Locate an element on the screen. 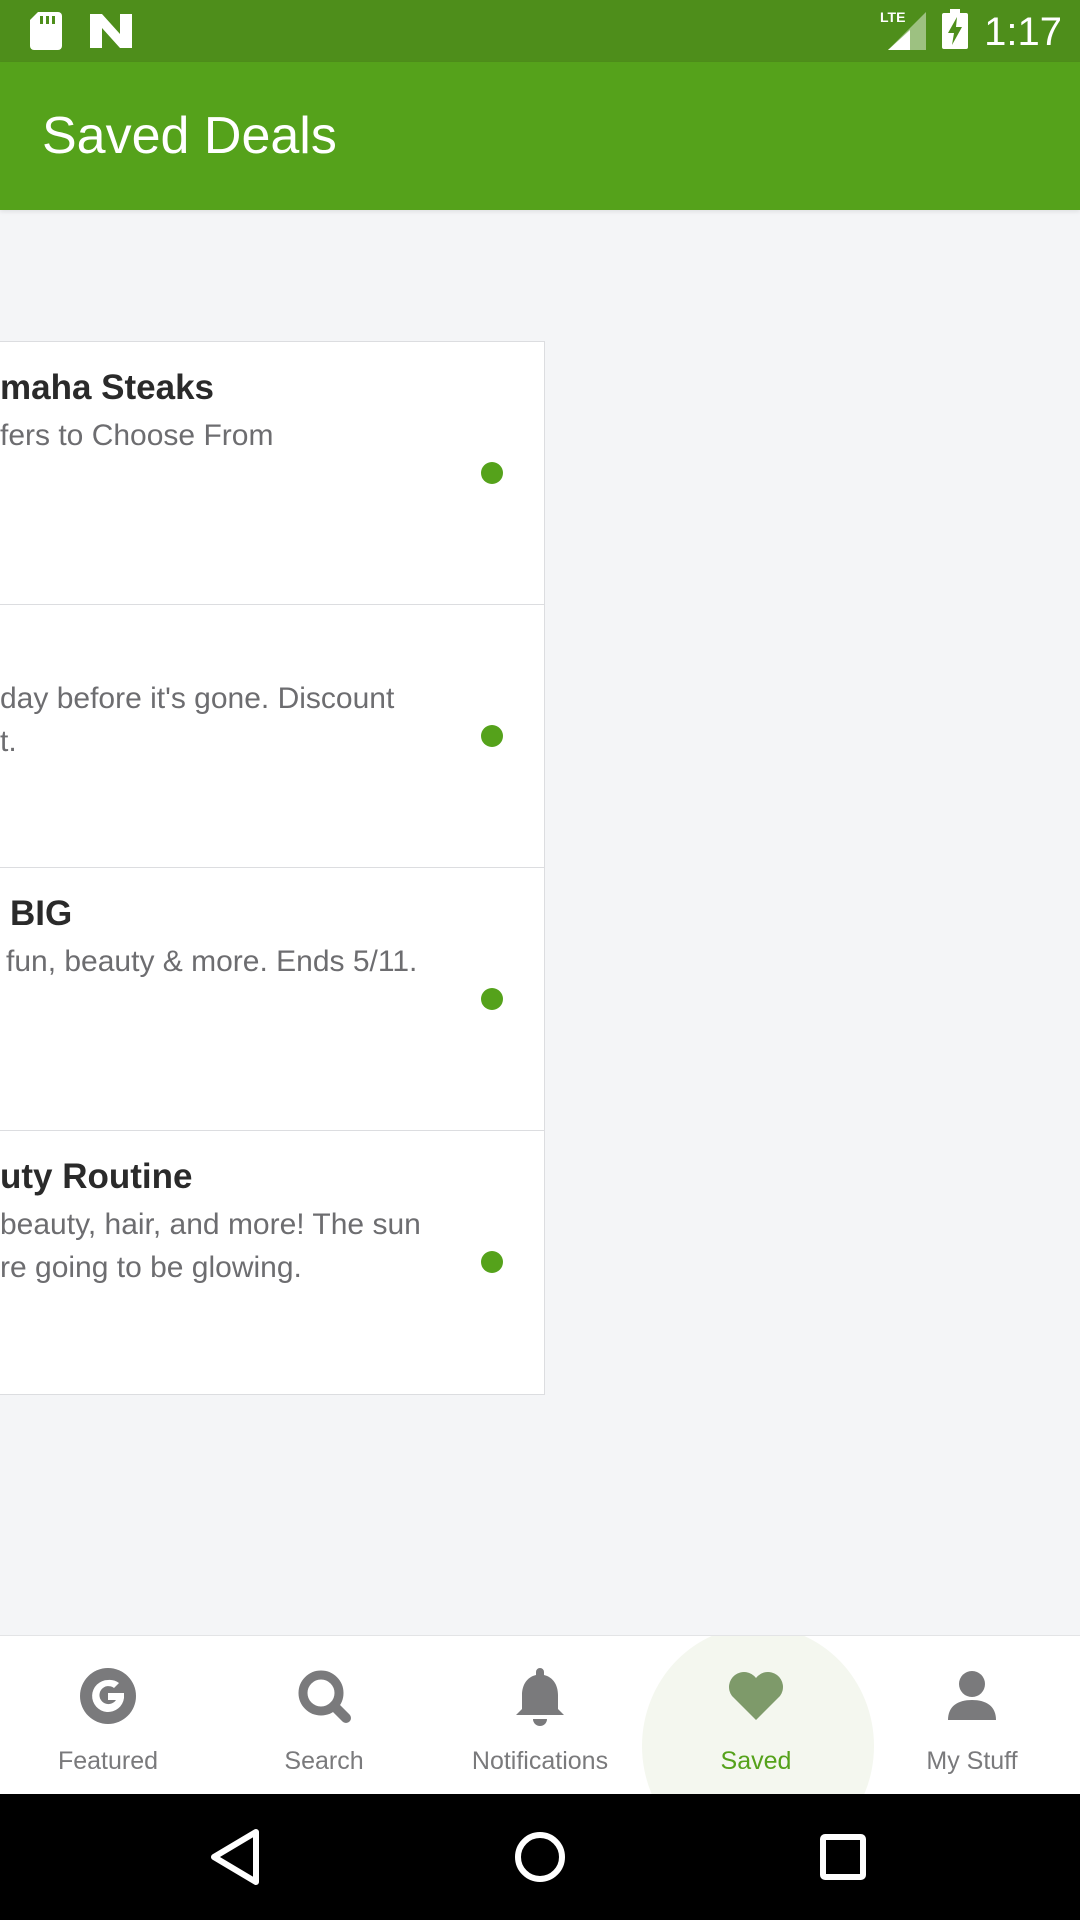 The image size is (1080, 1920). nav-item-featured: Featured is located at coordinates (108, 1715).